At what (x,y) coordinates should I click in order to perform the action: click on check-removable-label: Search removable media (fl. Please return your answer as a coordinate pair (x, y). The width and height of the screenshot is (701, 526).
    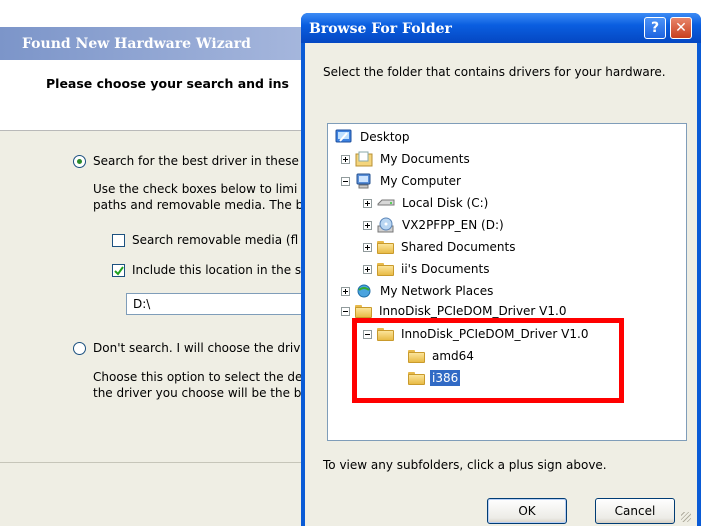
    Looking at the image, I should click on (215, 240).